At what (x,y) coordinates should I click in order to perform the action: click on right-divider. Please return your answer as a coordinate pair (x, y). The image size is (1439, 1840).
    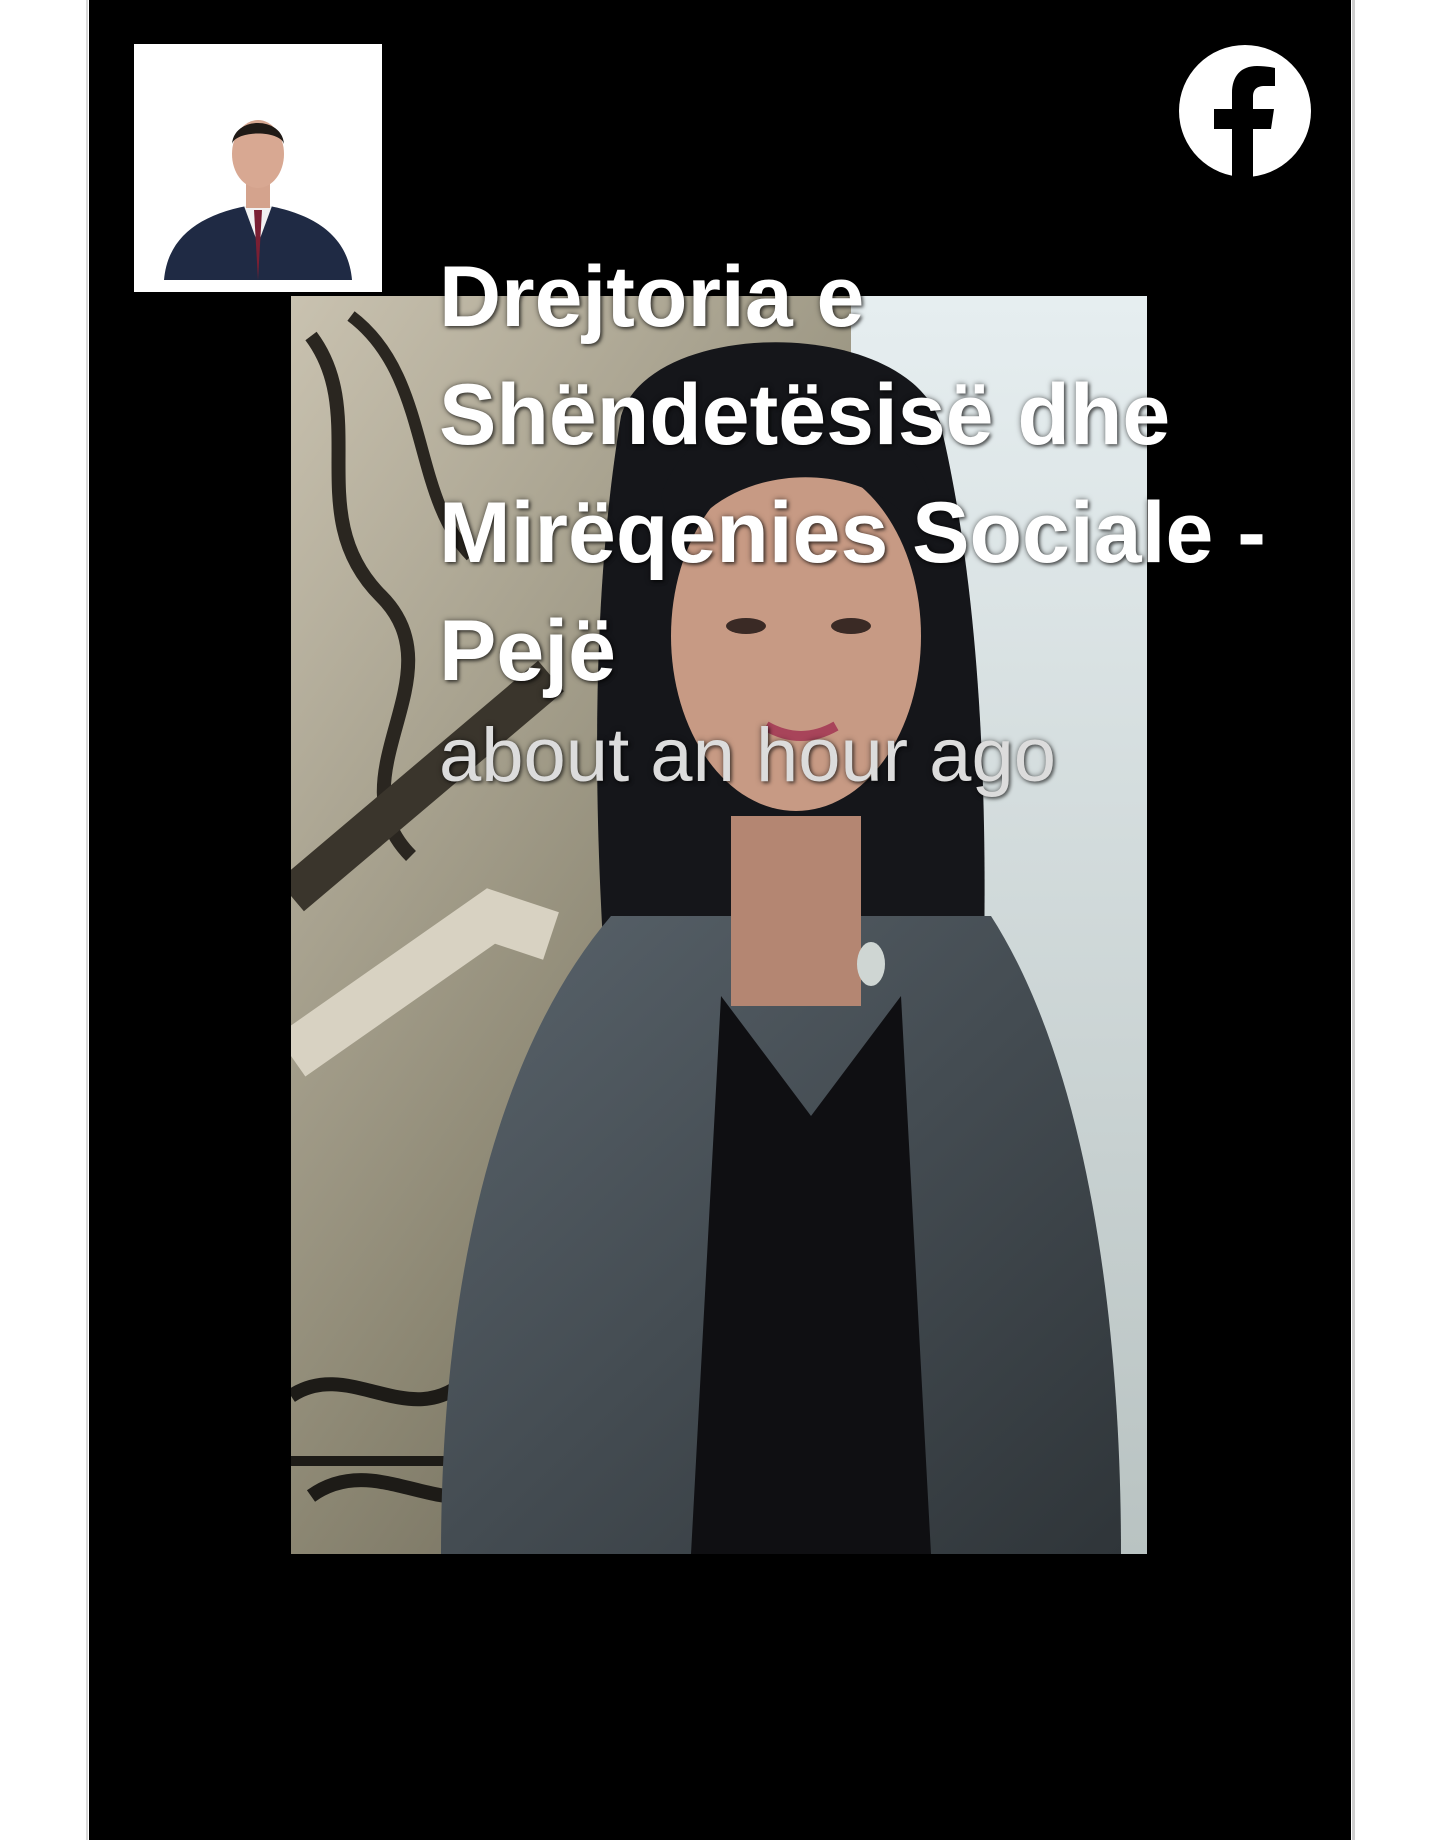
    Looking at the image, I should click on (1353, 920).